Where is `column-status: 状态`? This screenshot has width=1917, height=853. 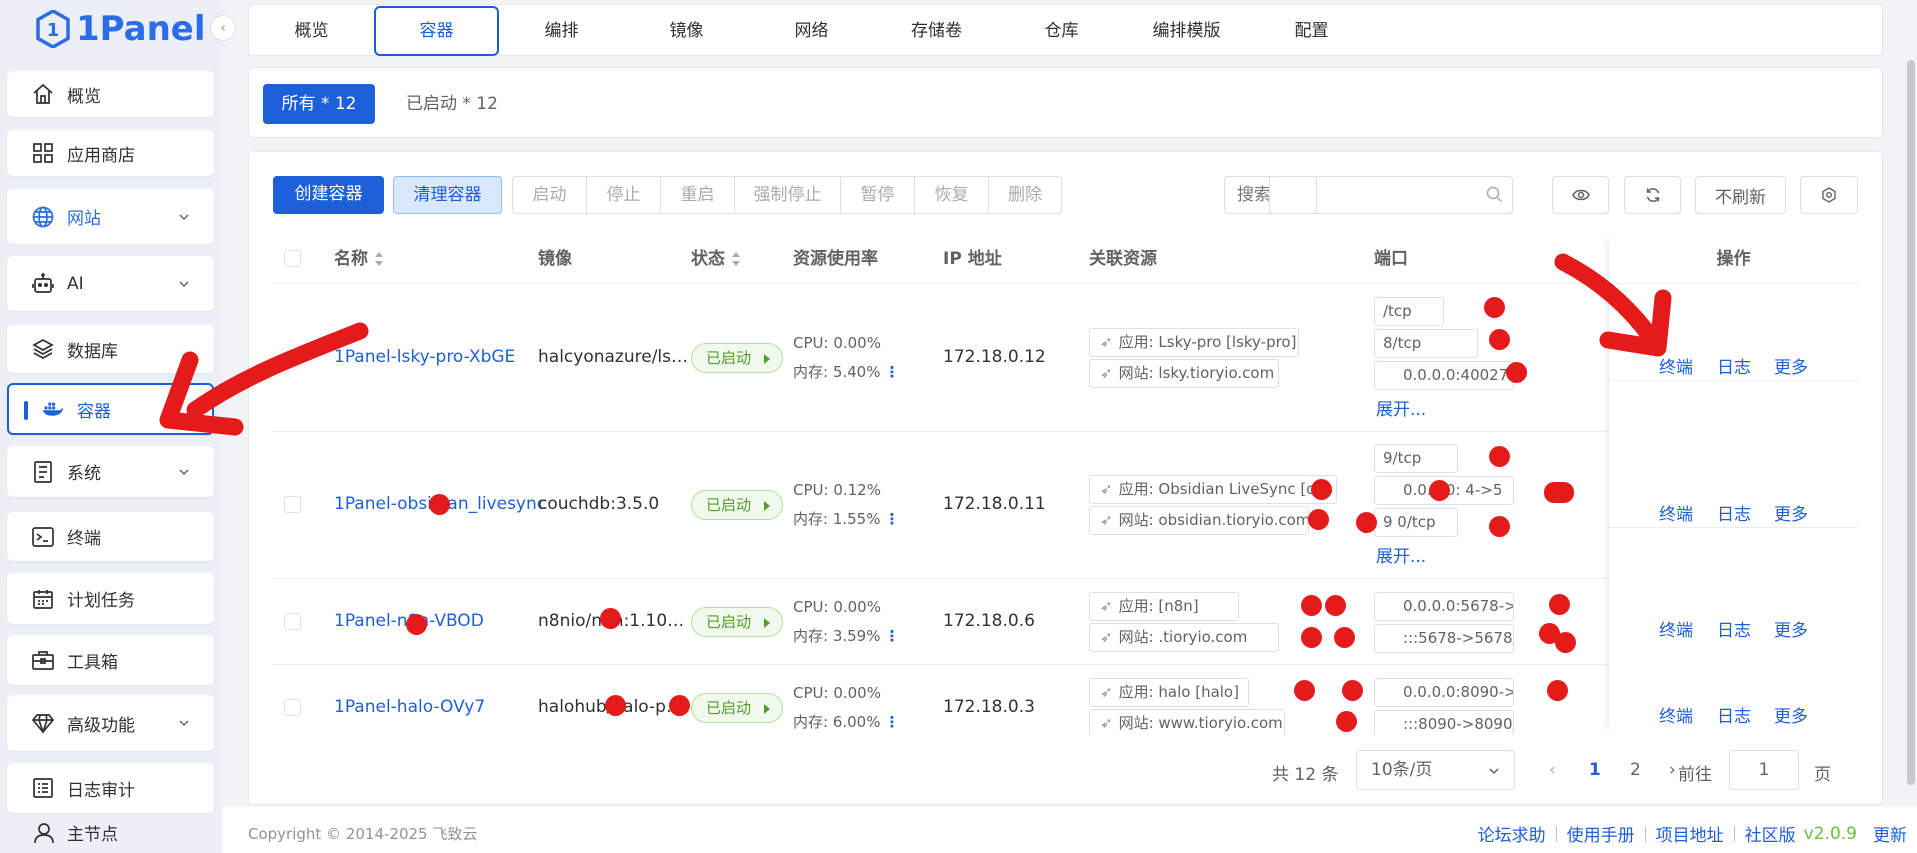 column-status: 状态 is located at coordinates (716, 259).